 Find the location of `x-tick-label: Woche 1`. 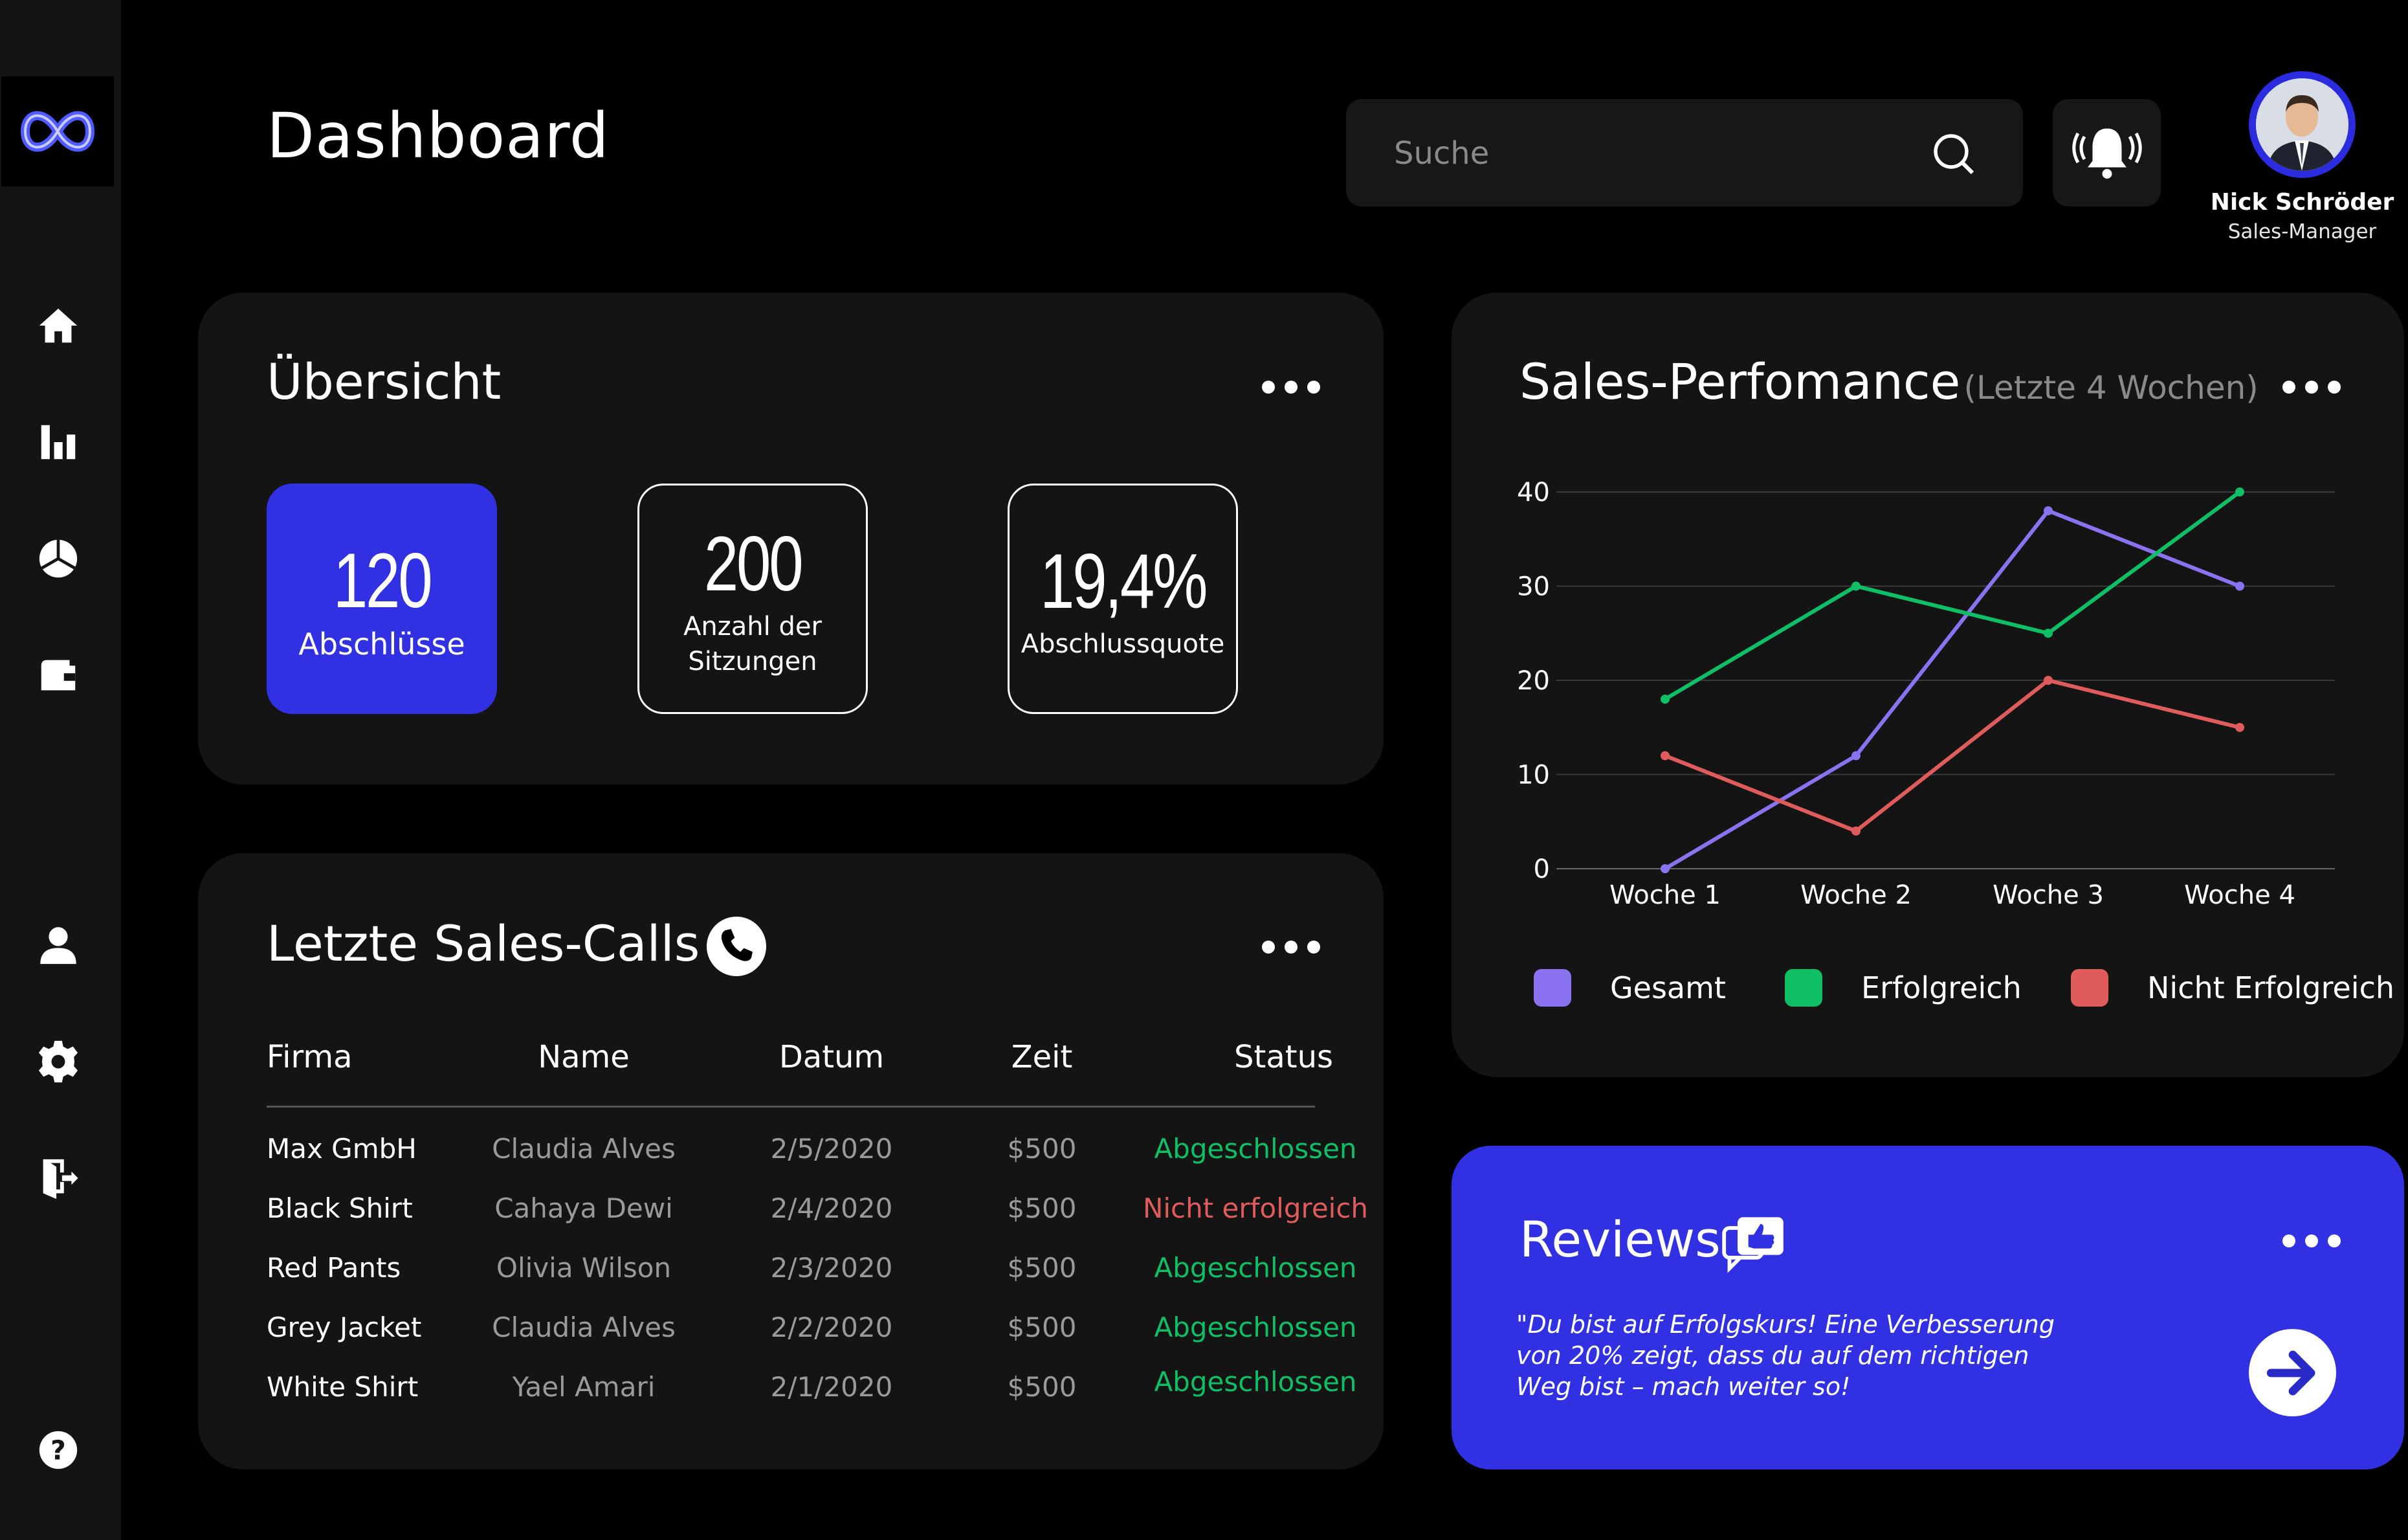

x-tick-label: Woche 1 is located at coordinates (1665, 895).